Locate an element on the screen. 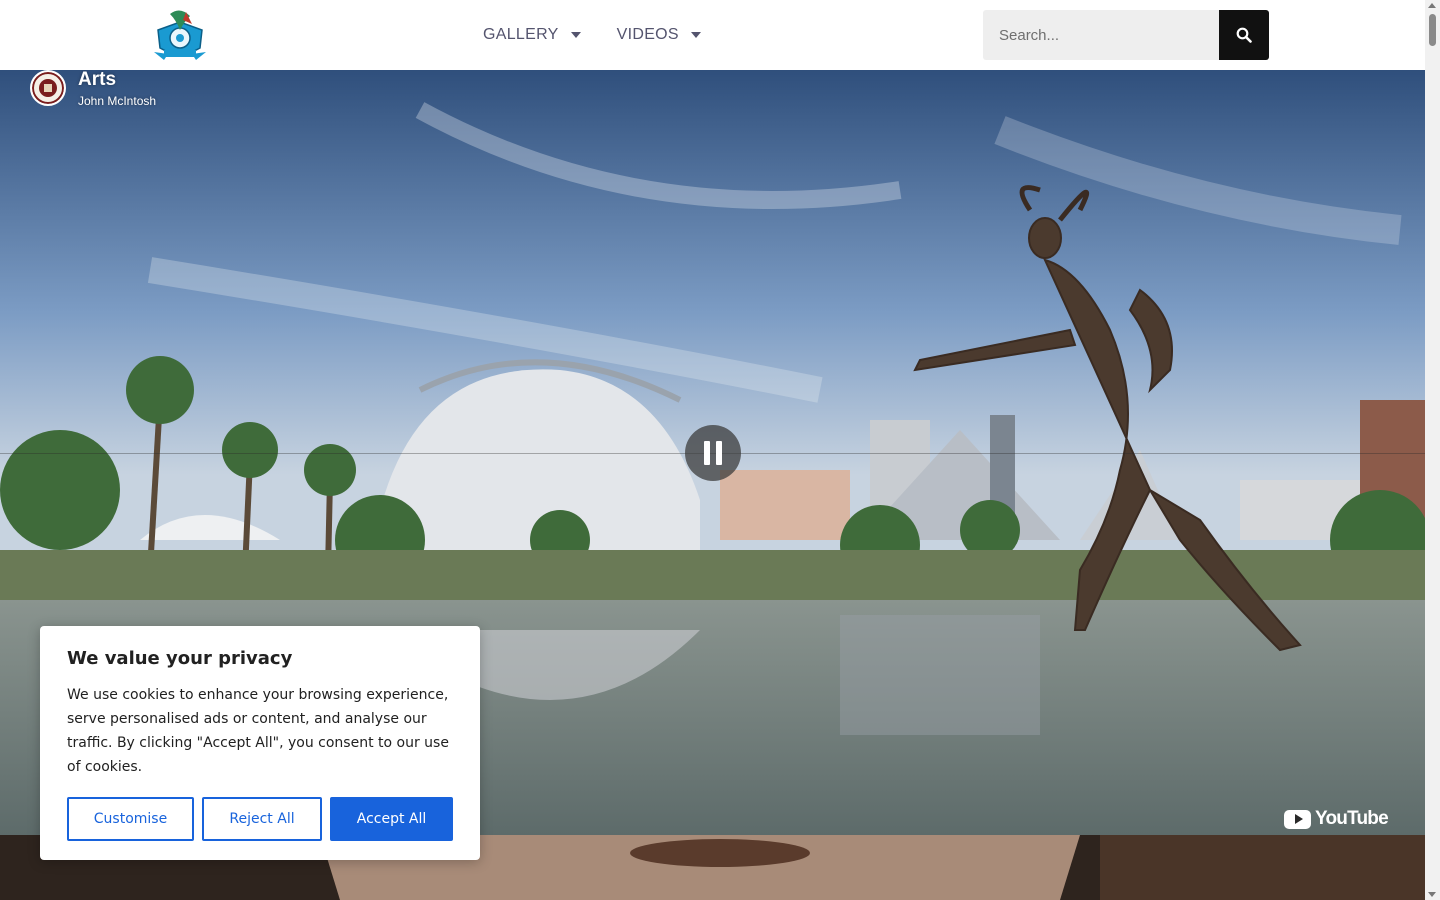  search-button is located at coordinates (1244, 35).